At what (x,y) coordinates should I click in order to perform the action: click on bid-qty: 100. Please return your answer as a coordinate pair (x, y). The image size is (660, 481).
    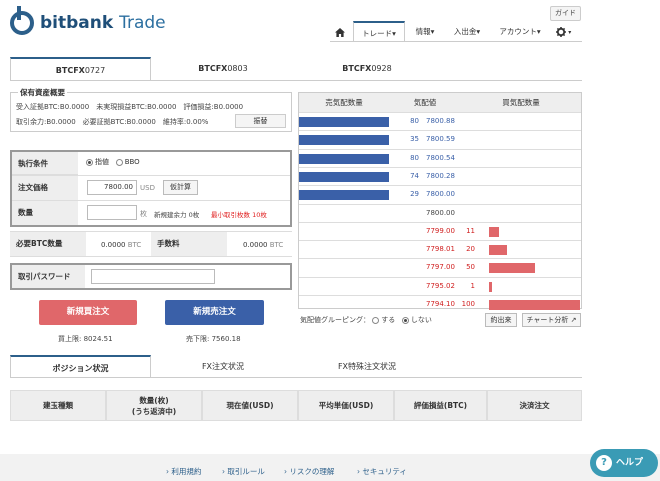
    Looking at the image, I should click on (468, 304).